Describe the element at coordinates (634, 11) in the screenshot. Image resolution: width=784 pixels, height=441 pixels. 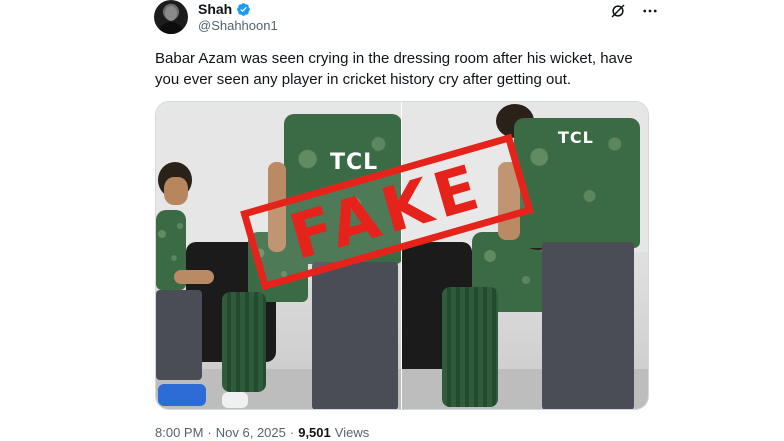
I see `tweet-top-actions` at that location.